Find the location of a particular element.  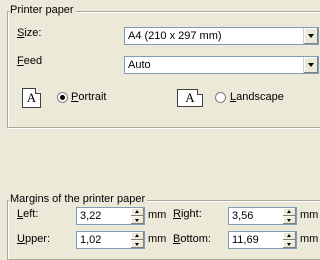

upper-margin-spinner is located at coordinates (137, 240).